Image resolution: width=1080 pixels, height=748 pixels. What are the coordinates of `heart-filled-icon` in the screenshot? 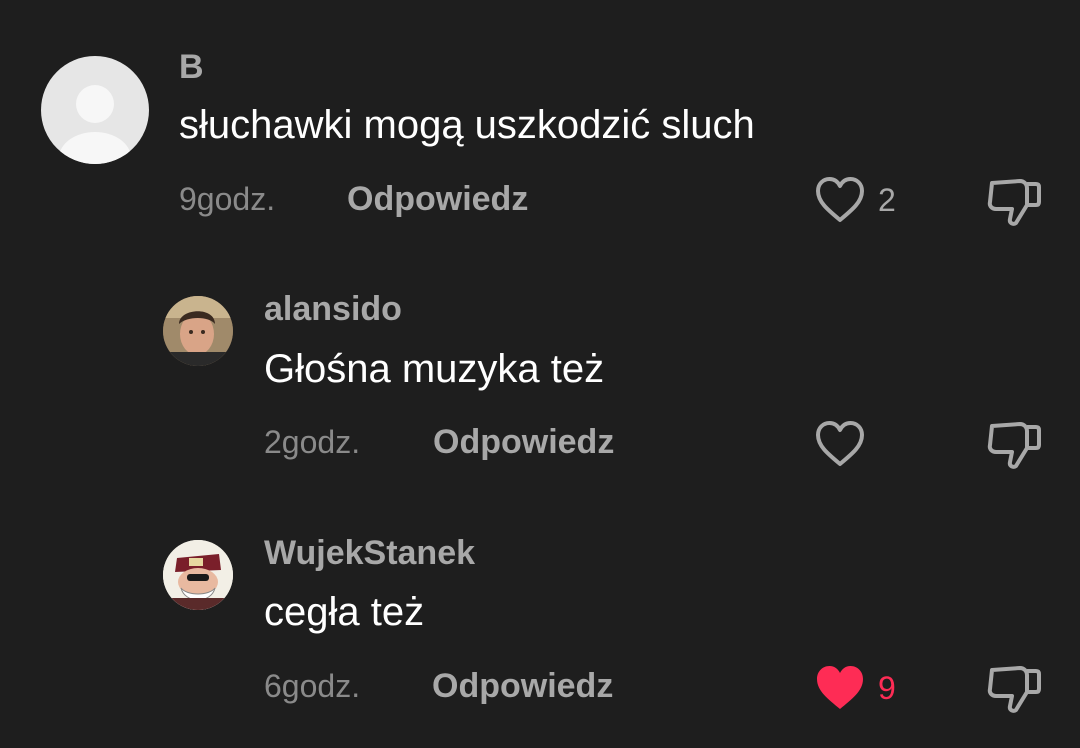 It's located at (840, 687).